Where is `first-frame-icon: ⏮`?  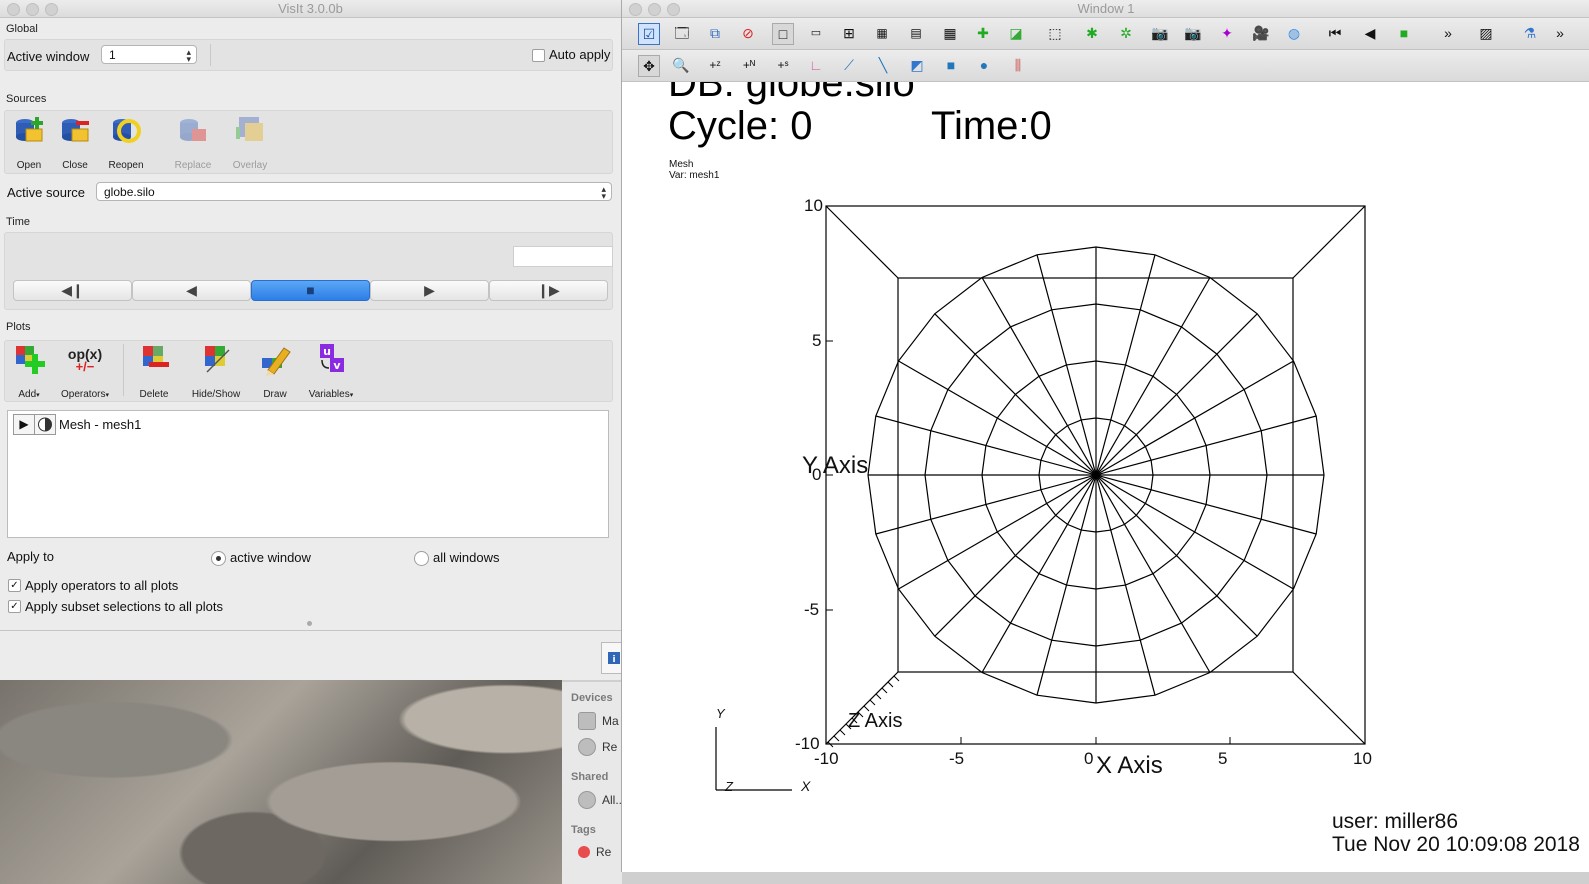 first-frame-icon: ⏮ is located at coordinates (1335, 33).